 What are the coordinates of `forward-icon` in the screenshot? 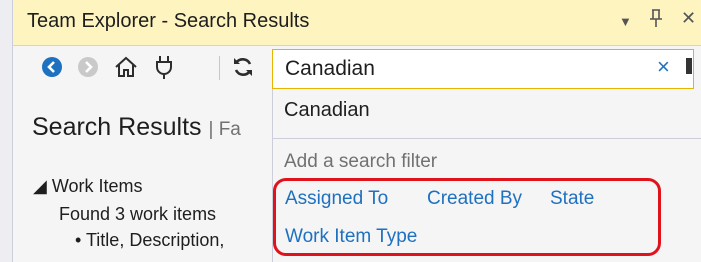 It's located at (88, 67).